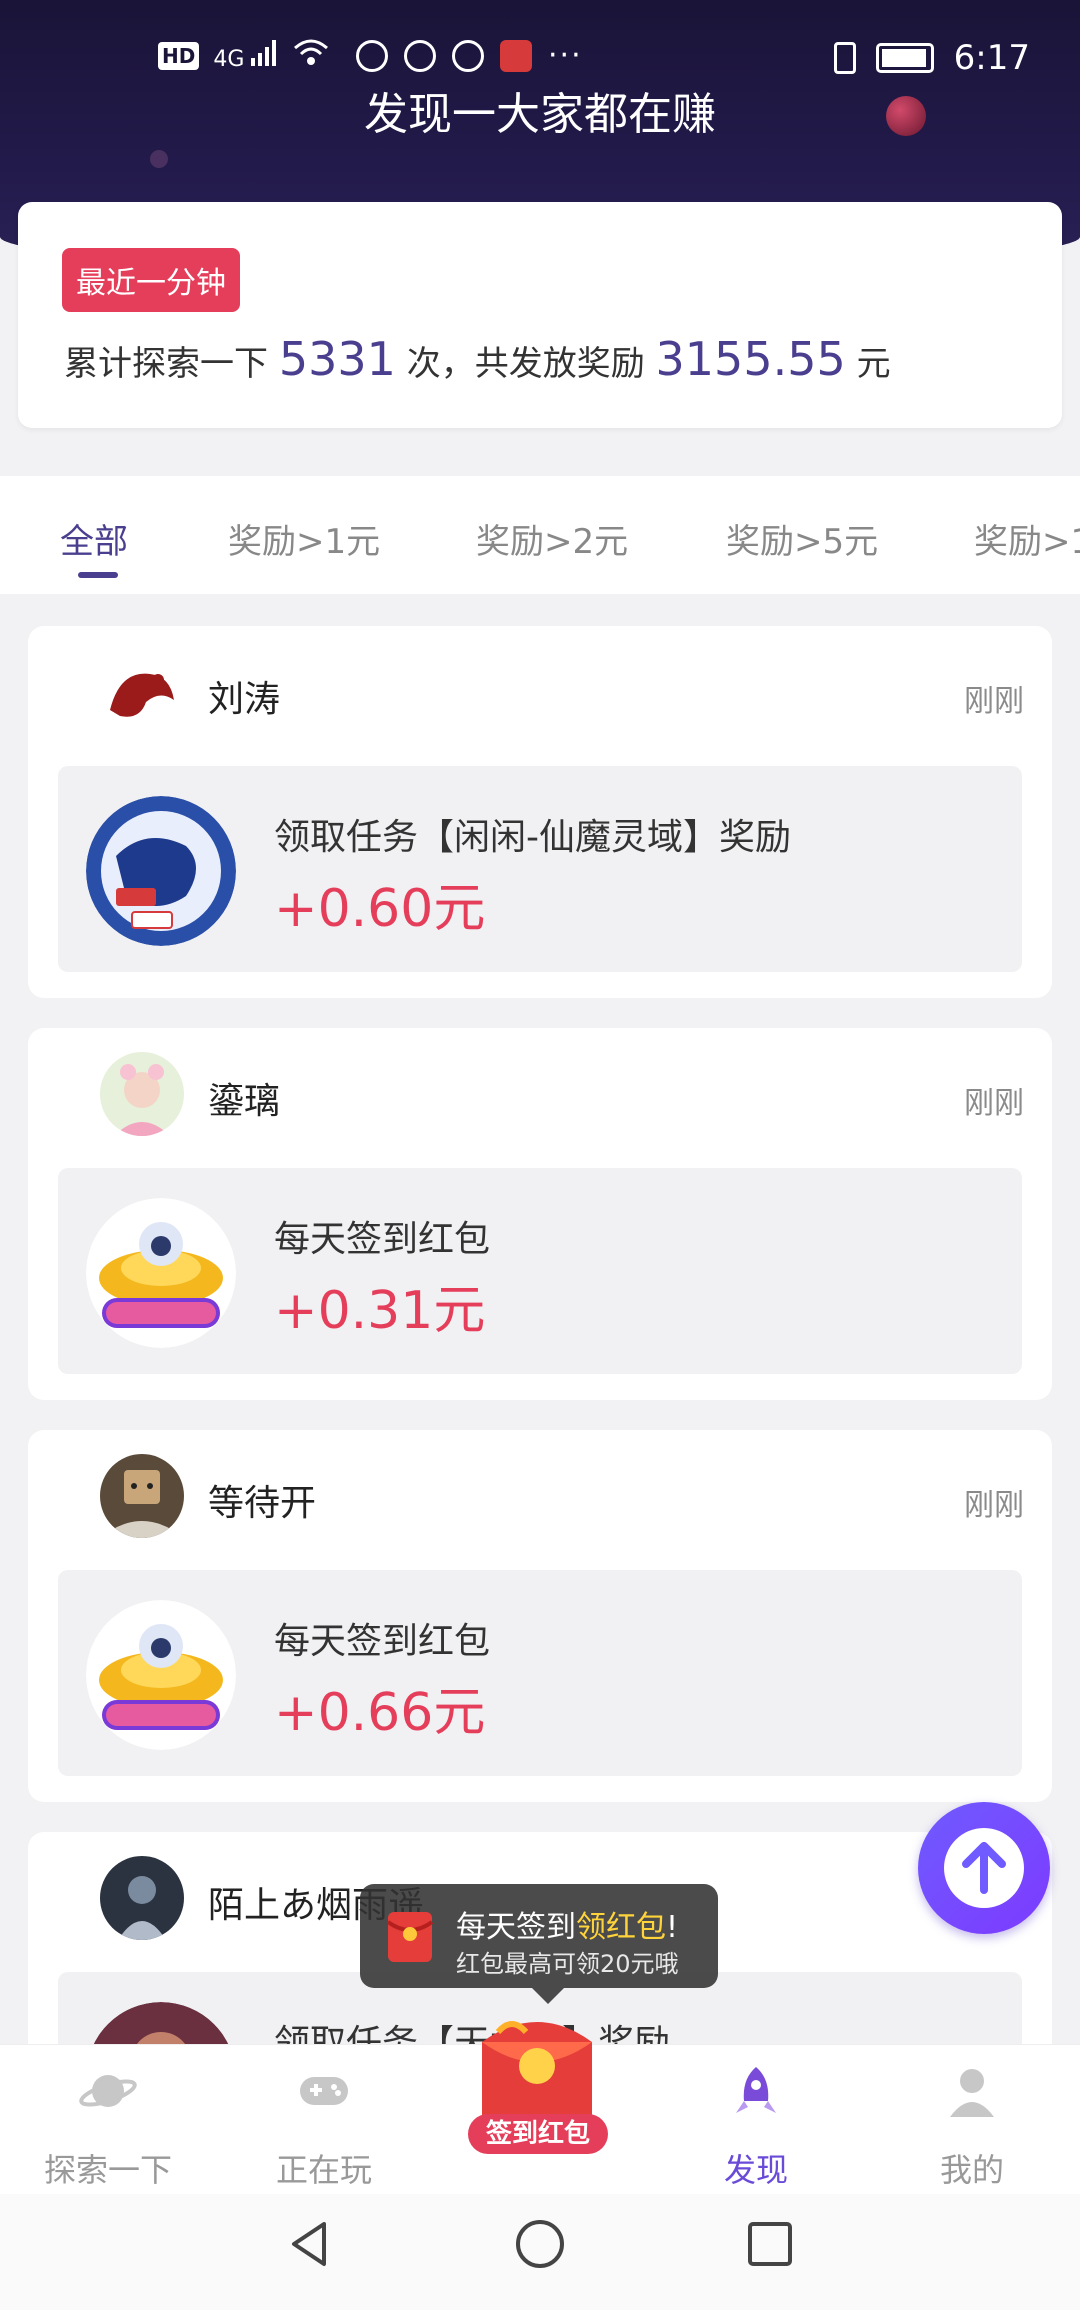  What do you see at coordinates (372, 55) in the screenshot?
I see `phone-icon` at bounding box center [372, 55].